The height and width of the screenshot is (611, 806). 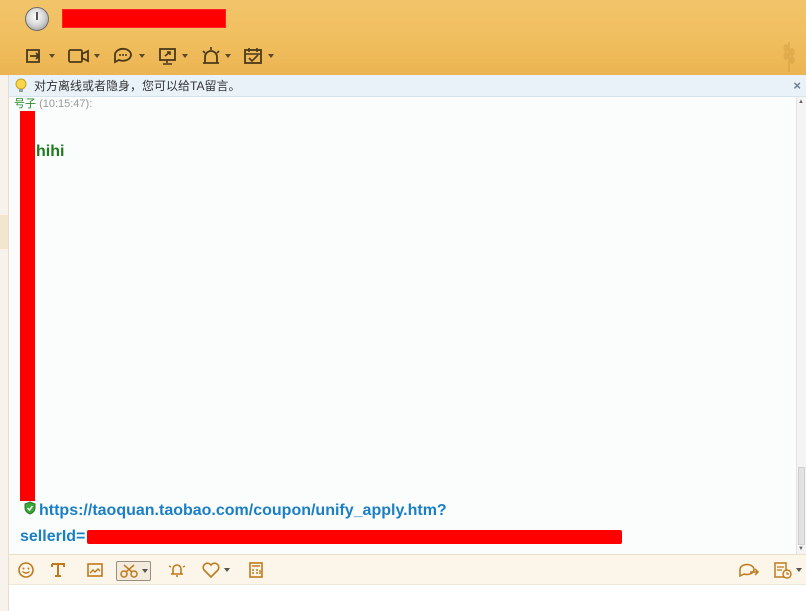 I want to click on image-icon, so click(x=95, y=570).